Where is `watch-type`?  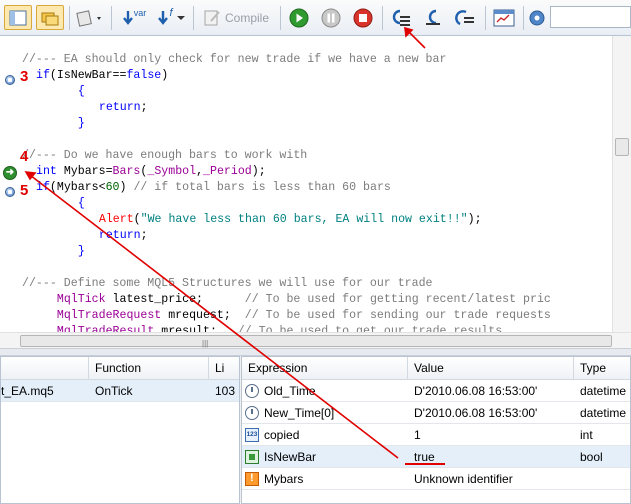 watch-type is located at coordinates (602, 479).